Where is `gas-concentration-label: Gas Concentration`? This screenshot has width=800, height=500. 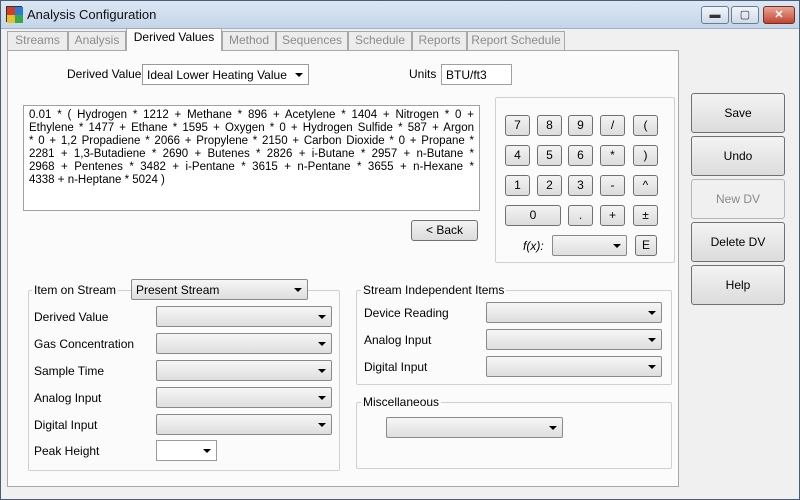 gas-concentration-label: Gas Concentration is located at coordinates (84, 344).